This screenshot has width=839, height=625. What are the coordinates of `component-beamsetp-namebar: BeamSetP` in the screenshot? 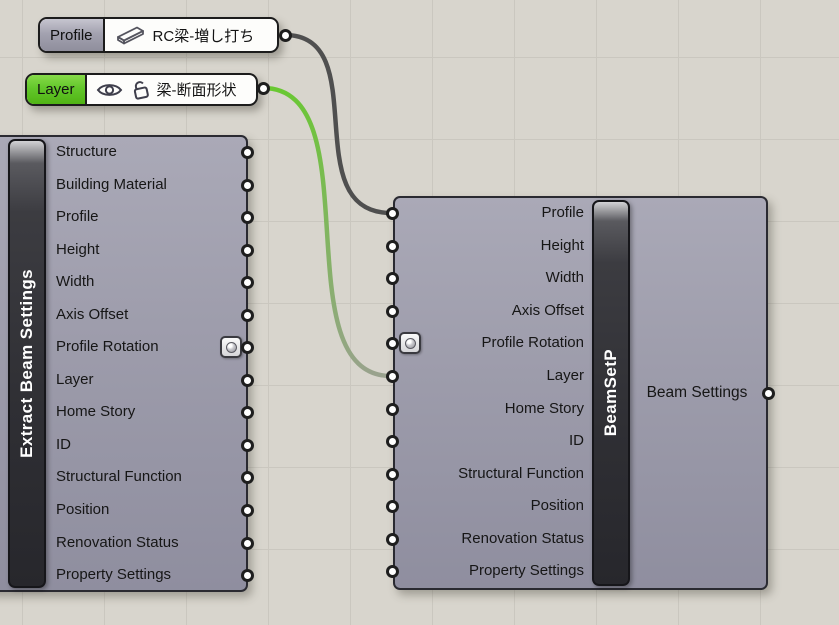 It's located at (611, 393).